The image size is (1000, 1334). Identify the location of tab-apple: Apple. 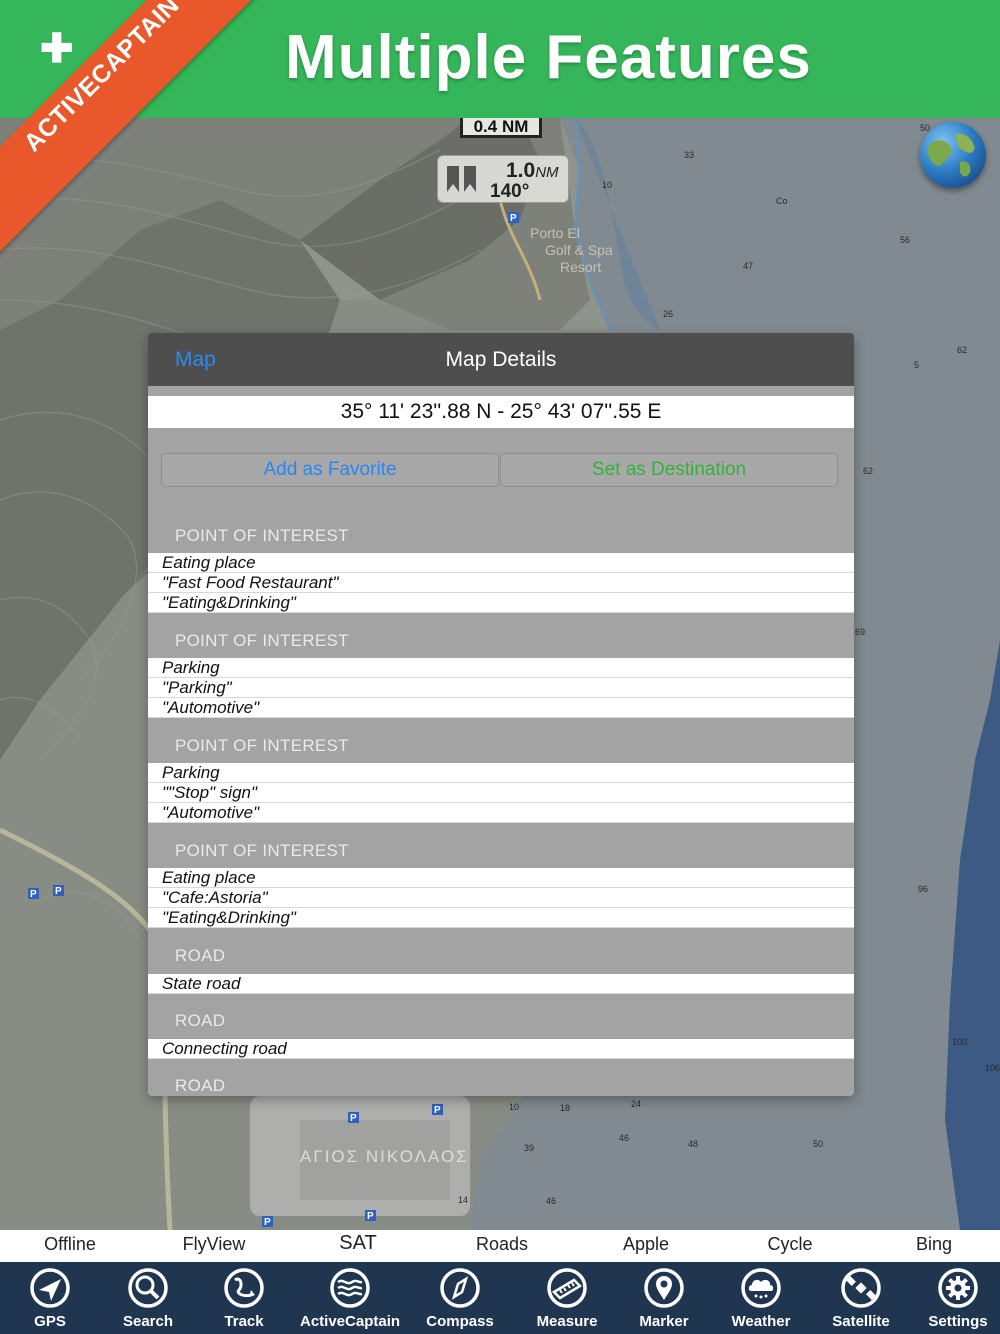
(646, 1244).